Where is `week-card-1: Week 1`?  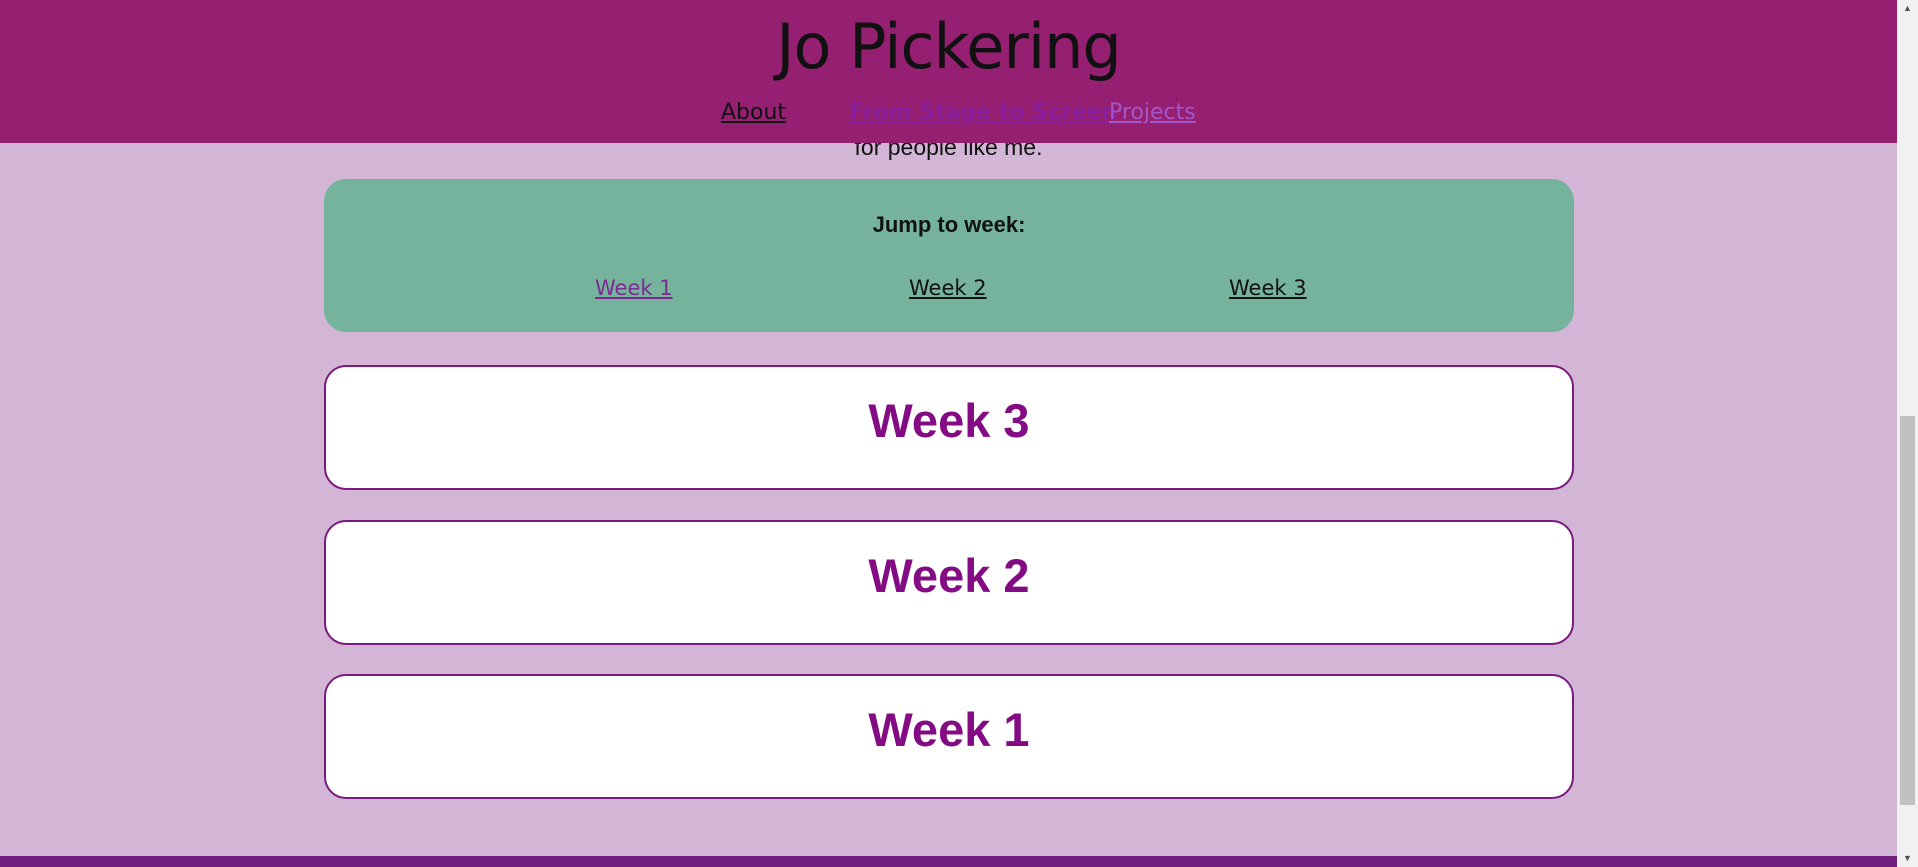 week-card-1: Week 1 is located at coordinates (949, 736).